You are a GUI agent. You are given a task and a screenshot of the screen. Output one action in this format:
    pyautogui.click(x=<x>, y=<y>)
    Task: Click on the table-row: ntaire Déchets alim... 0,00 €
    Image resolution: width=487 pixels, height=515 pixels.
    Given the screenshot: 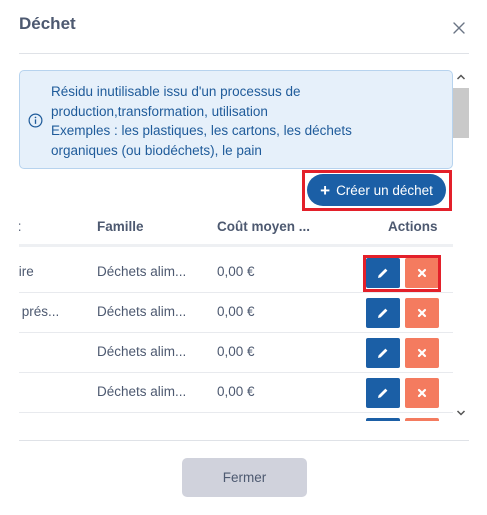 What is the action you would take?
    pyautogui.click(x=236, y=273)
    